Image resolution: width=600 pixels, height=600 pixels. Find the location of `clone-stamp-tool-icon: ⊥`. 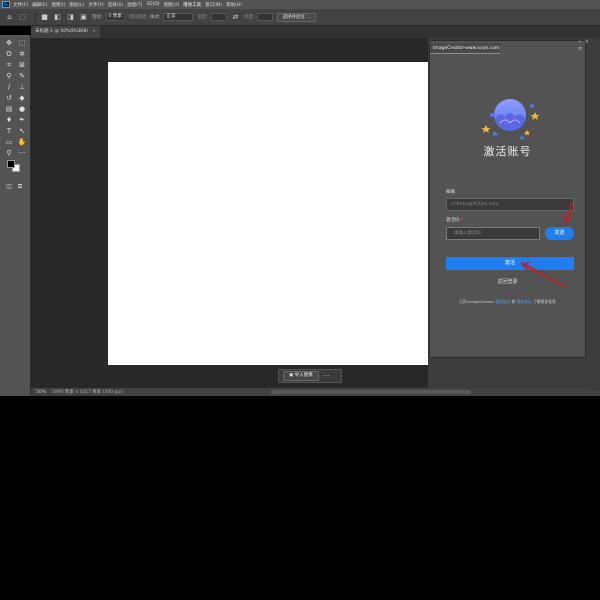

clone-stamp-tool-icon: ⊥ is located at coordinates (22, 87).